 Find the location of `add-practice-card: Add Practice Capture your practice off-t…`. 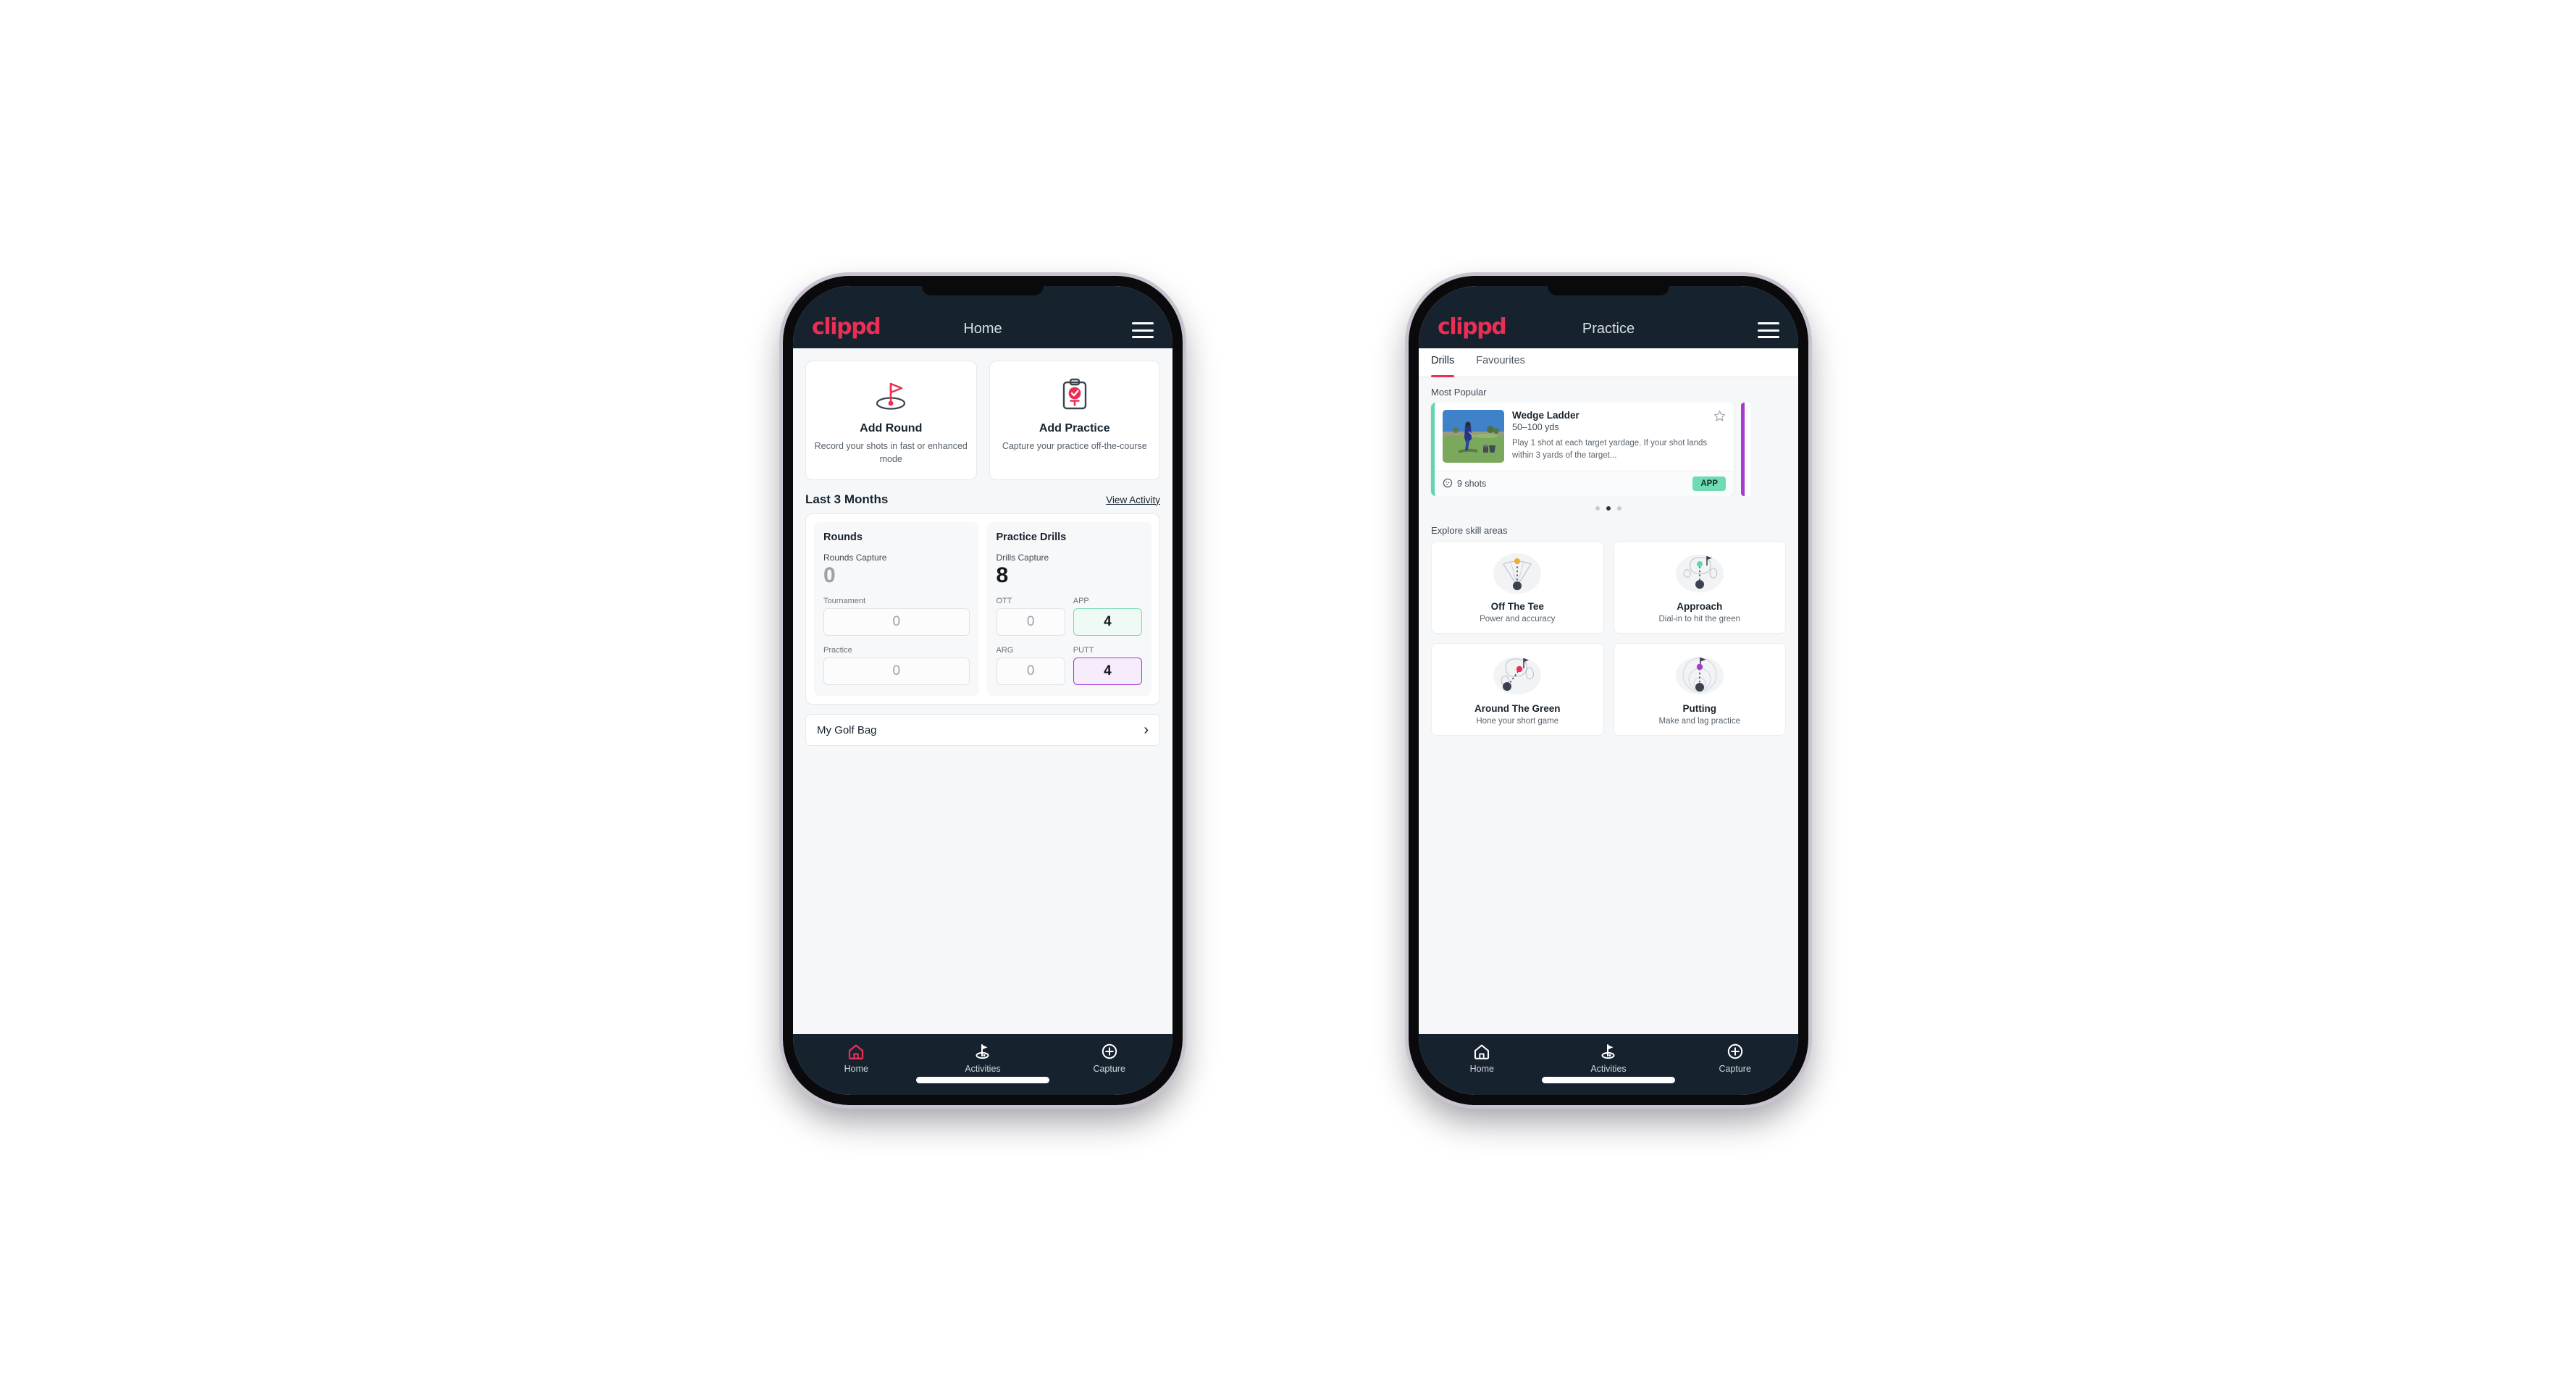

add-practice-card: Add Practice Capture your practice off-t… is located at coordinates (1074, 420).